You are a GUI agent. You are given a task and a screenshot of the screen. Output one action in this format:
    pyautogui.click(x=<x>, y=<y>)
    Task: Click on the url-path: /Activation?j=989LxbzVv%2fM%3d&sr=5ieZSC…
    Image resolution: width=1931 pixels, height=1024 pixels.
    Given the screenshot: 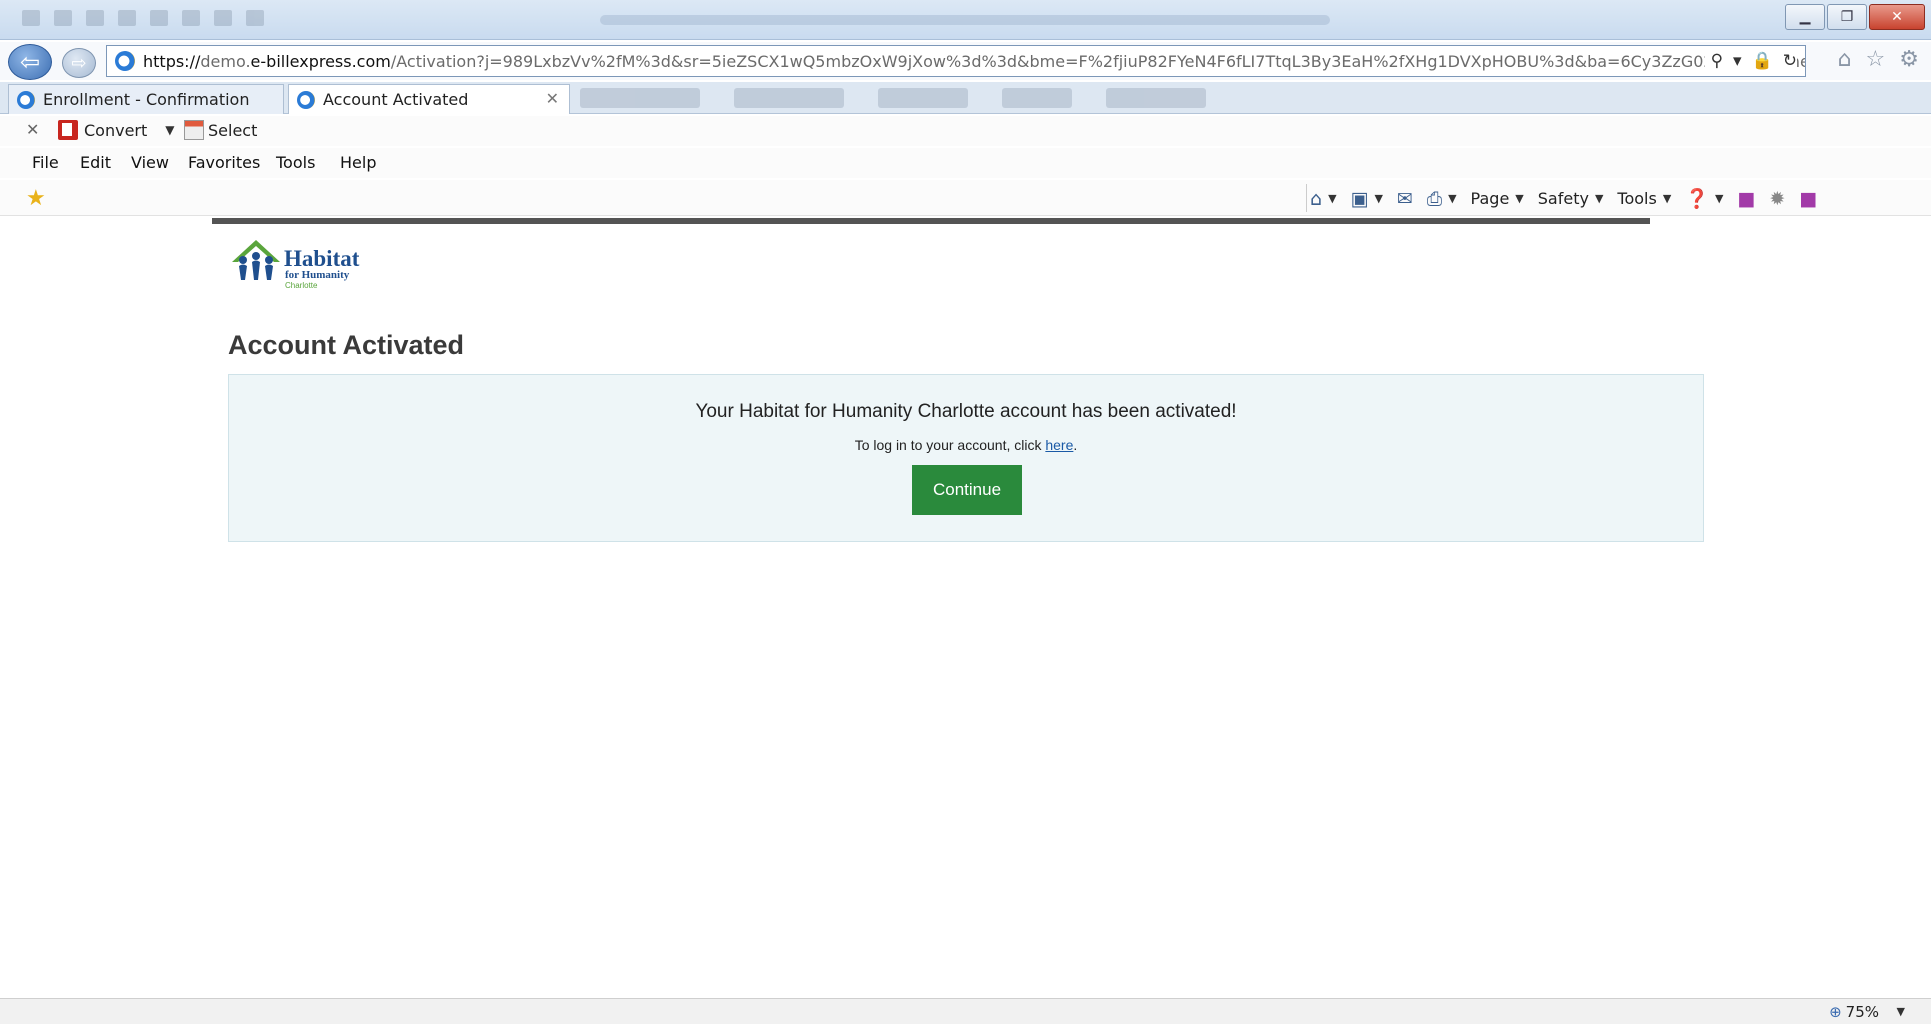 What is the action you would take?
    pyautogui.click(x=1098, y=61)
    